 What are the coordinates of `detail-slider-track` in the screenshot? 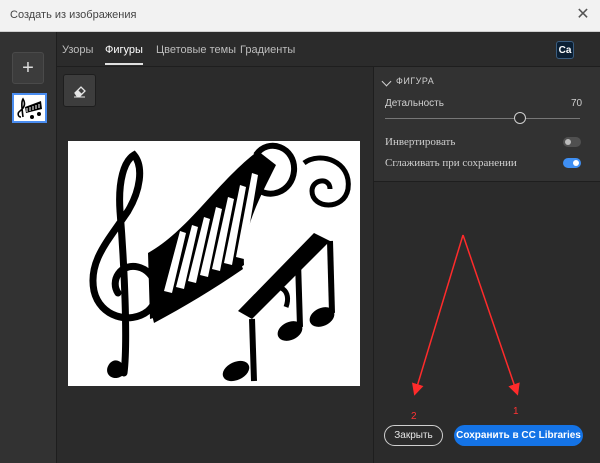 It's located at (482, 118).